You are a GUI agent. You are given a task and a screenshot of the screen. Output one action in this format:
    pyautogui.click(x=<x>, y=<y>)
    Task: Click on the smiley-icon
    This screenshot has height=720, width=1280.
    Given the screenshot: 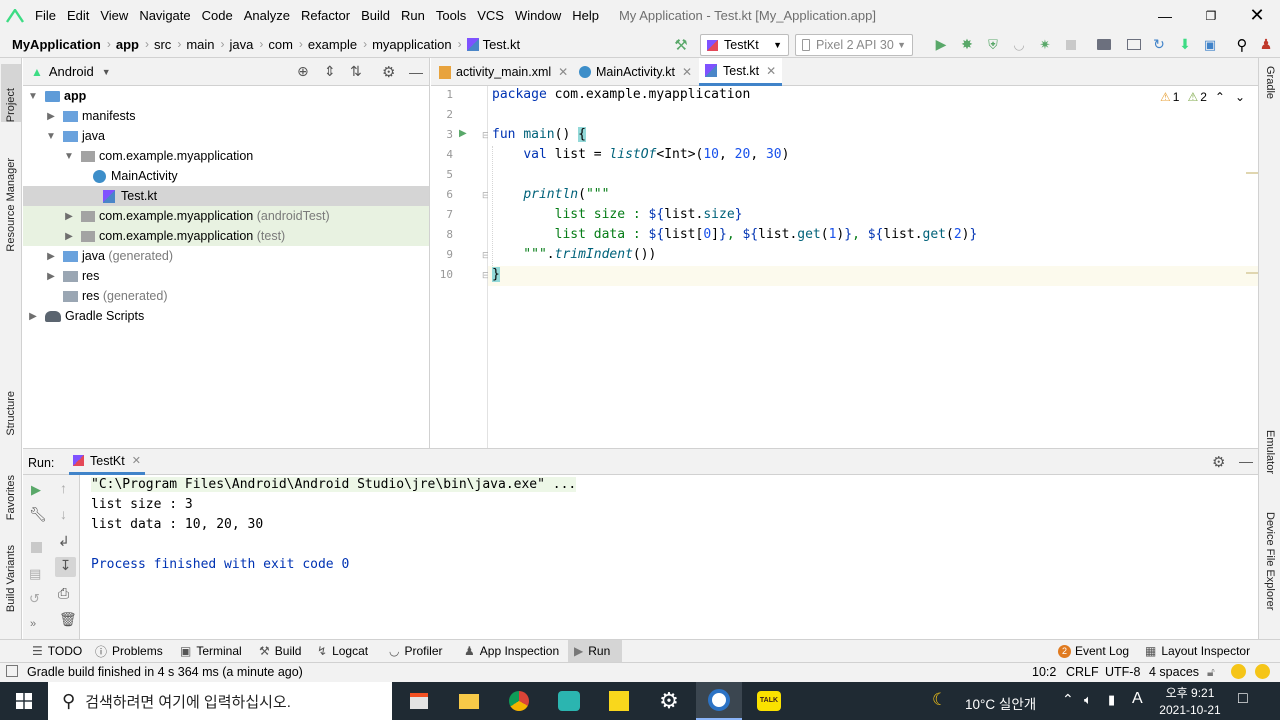 What is the action you would take?
    pyautogui.click(x=1238, y=671)
    